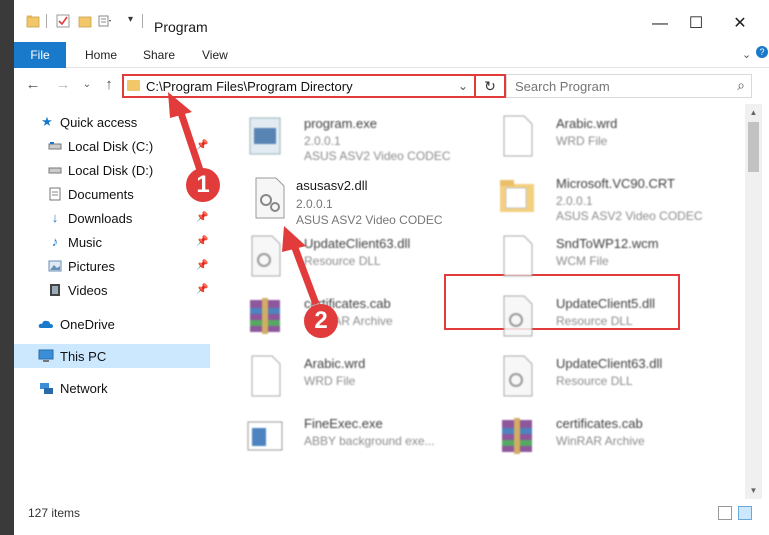 This screenshot has width=769, height=535. Describe the element at coordinates (109, 85) in the screenshot. I see `up-arrow-icon: ↑` at that location.